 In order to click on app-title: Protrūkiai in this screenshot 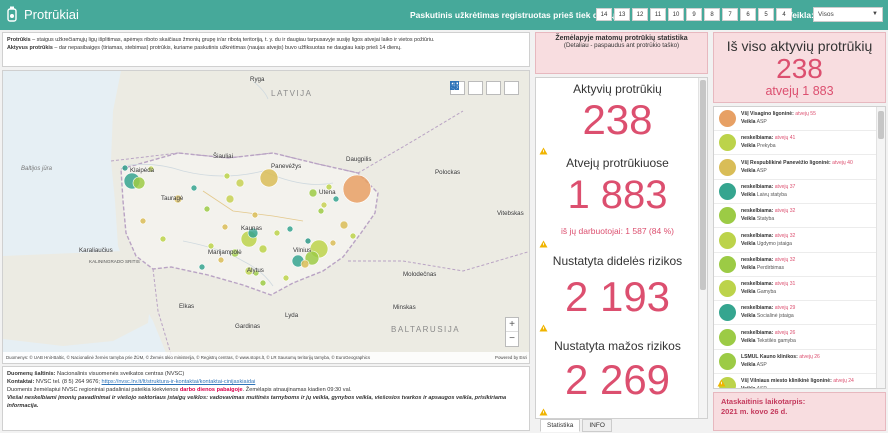, I will do `click(51, 14)`.